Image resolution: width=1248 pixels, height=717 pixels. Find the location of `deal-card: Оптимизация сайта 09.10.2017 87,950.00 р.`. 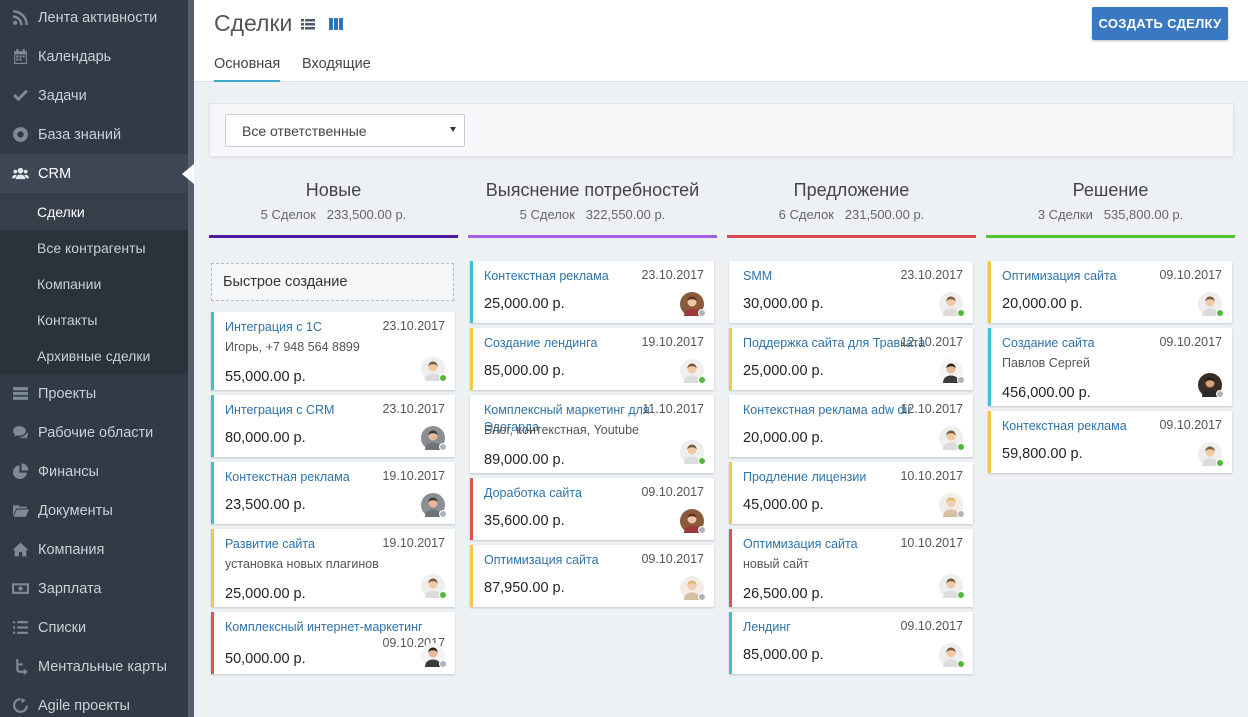

deal-card: Оптимизация сайта 09.10.2017 87,950.00 р. is located at coordinates (592, 576).